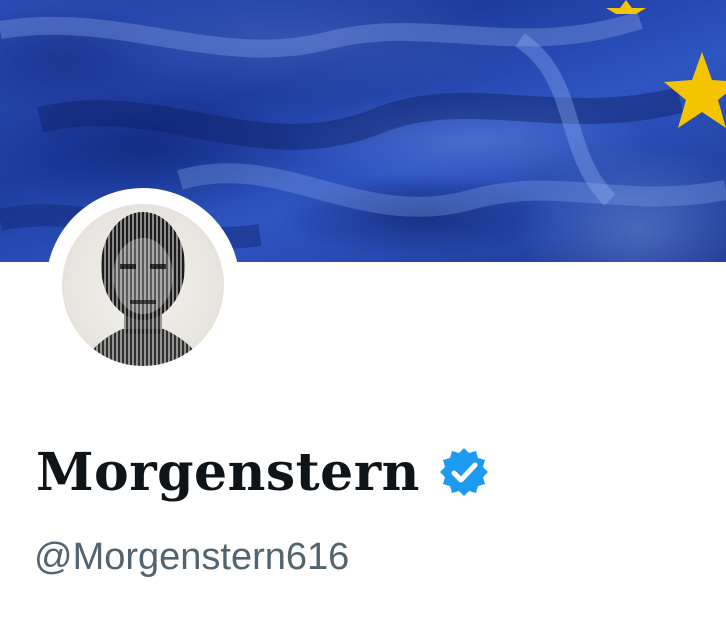 The height and width of the screenshot is (640, 726). I want to click on profile-name-row: Morgenstern, so click(263, 472).